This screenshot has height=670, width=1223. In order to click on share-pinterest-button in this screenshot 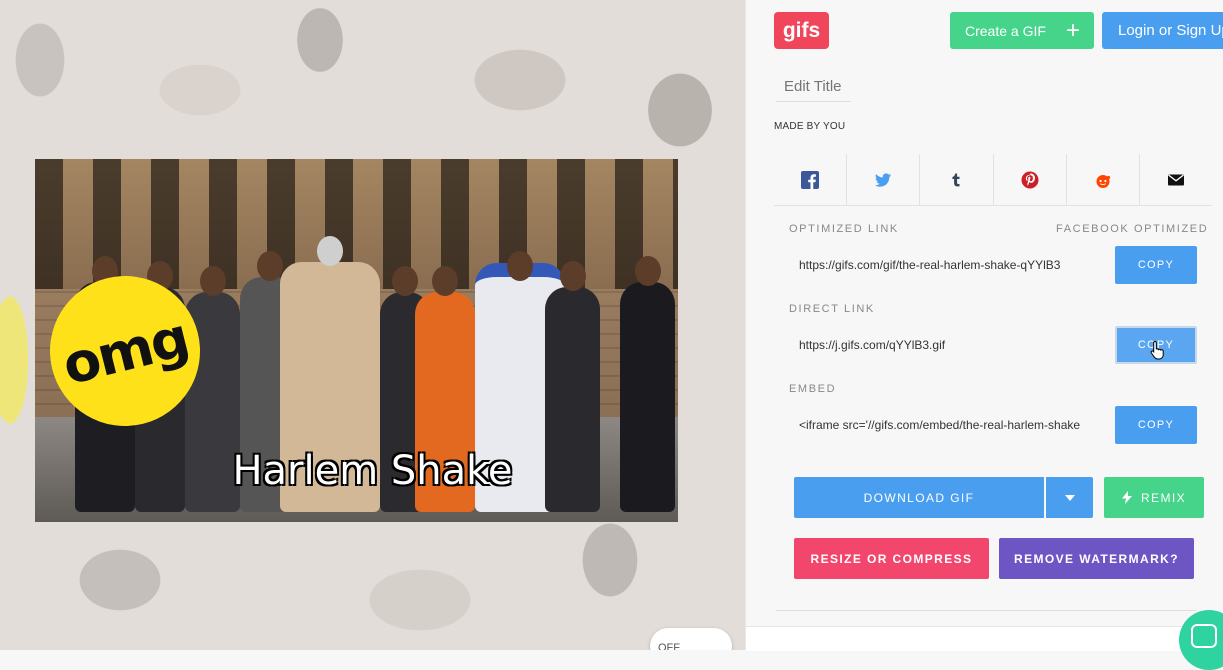, I will do `click(1030, 179)`.